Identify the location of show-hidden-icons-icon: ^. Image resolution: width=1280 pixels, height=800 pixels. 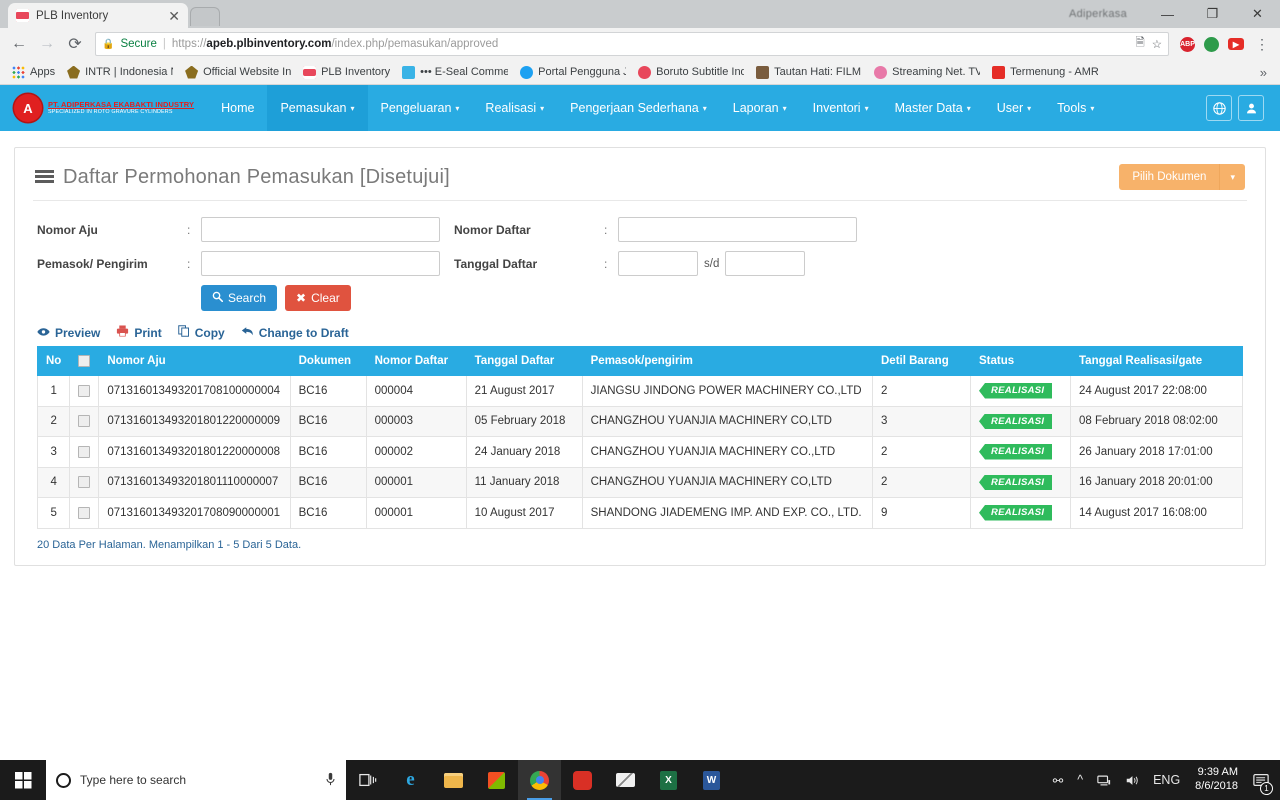
(1080, 780).